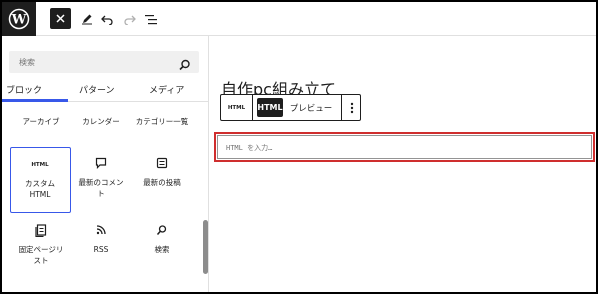 The height and width of the screenshot is (294, 598). I want to click on tab-media: メディア, so click(166, 92).